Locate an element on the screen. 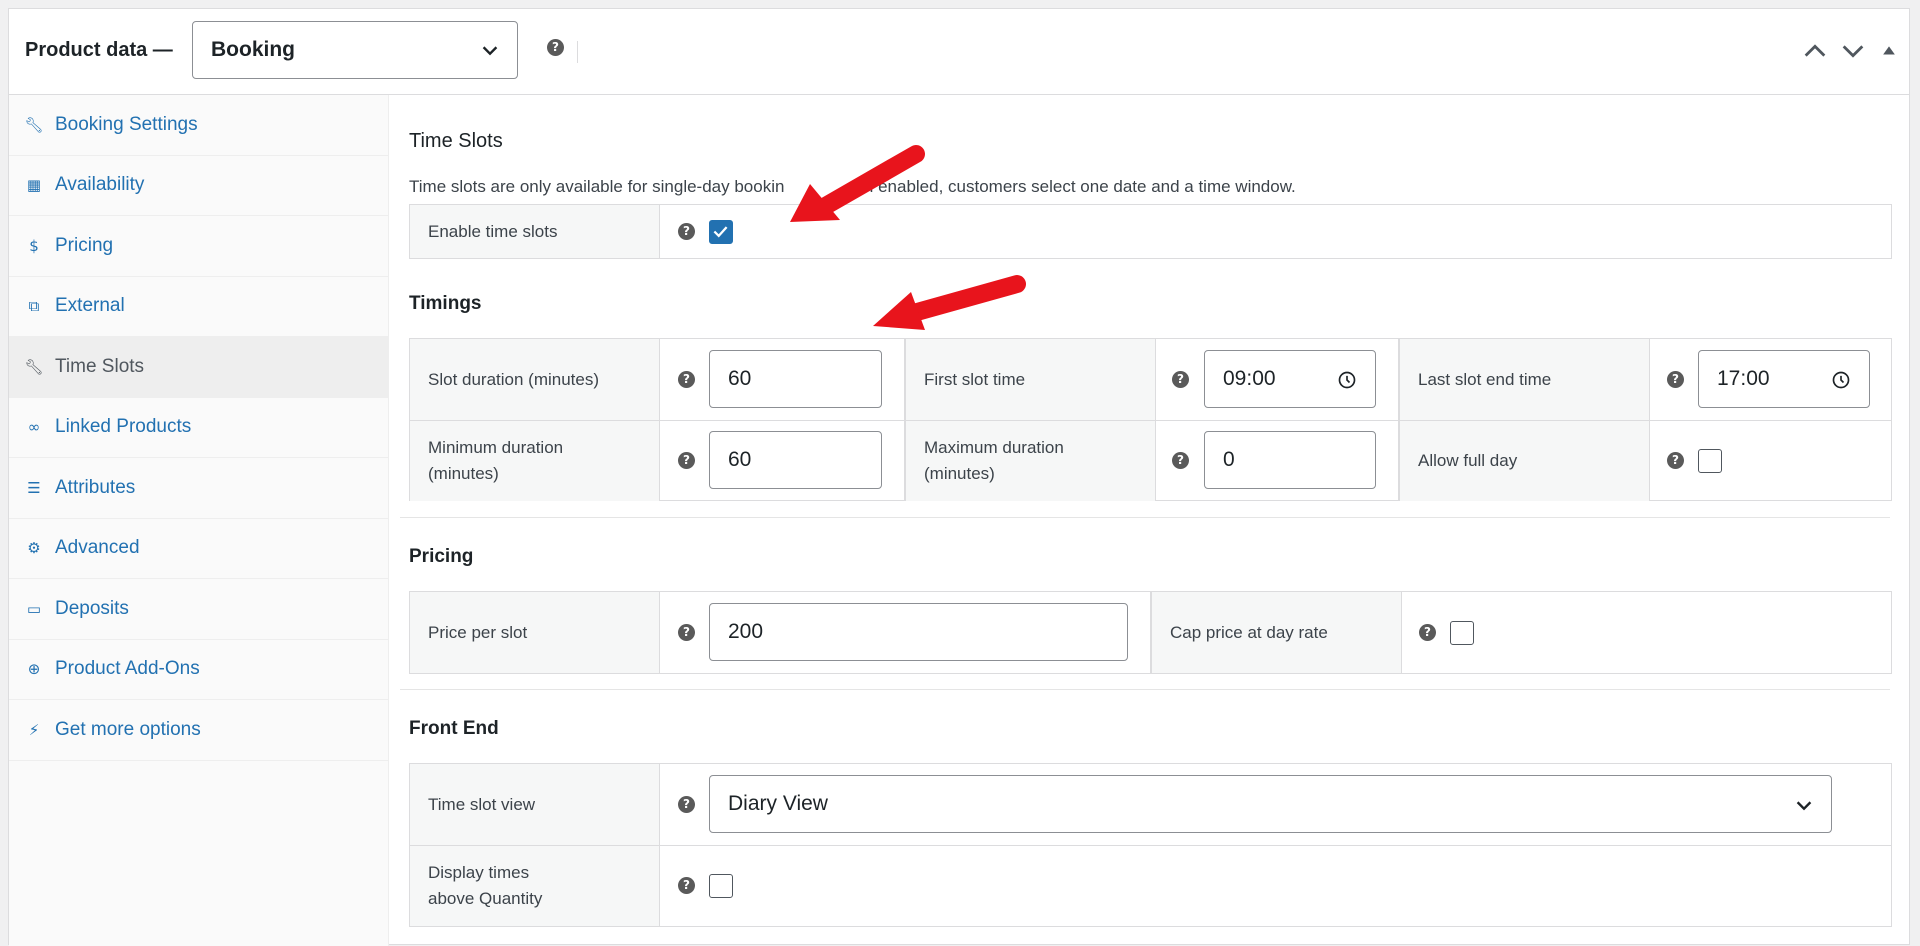 This screenshot has height=946, width=1920. product-type-select: Booking is located at coordinates (355, 50).